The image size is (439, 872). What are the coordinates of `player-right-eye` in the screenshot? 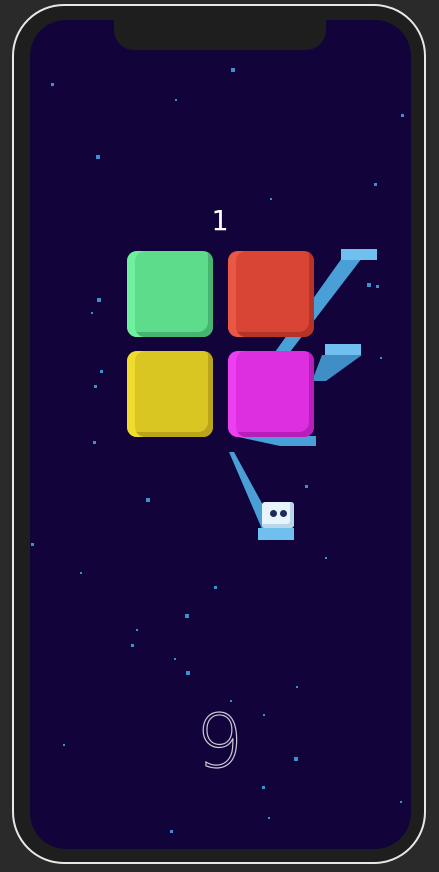 It's located at (283, 513).